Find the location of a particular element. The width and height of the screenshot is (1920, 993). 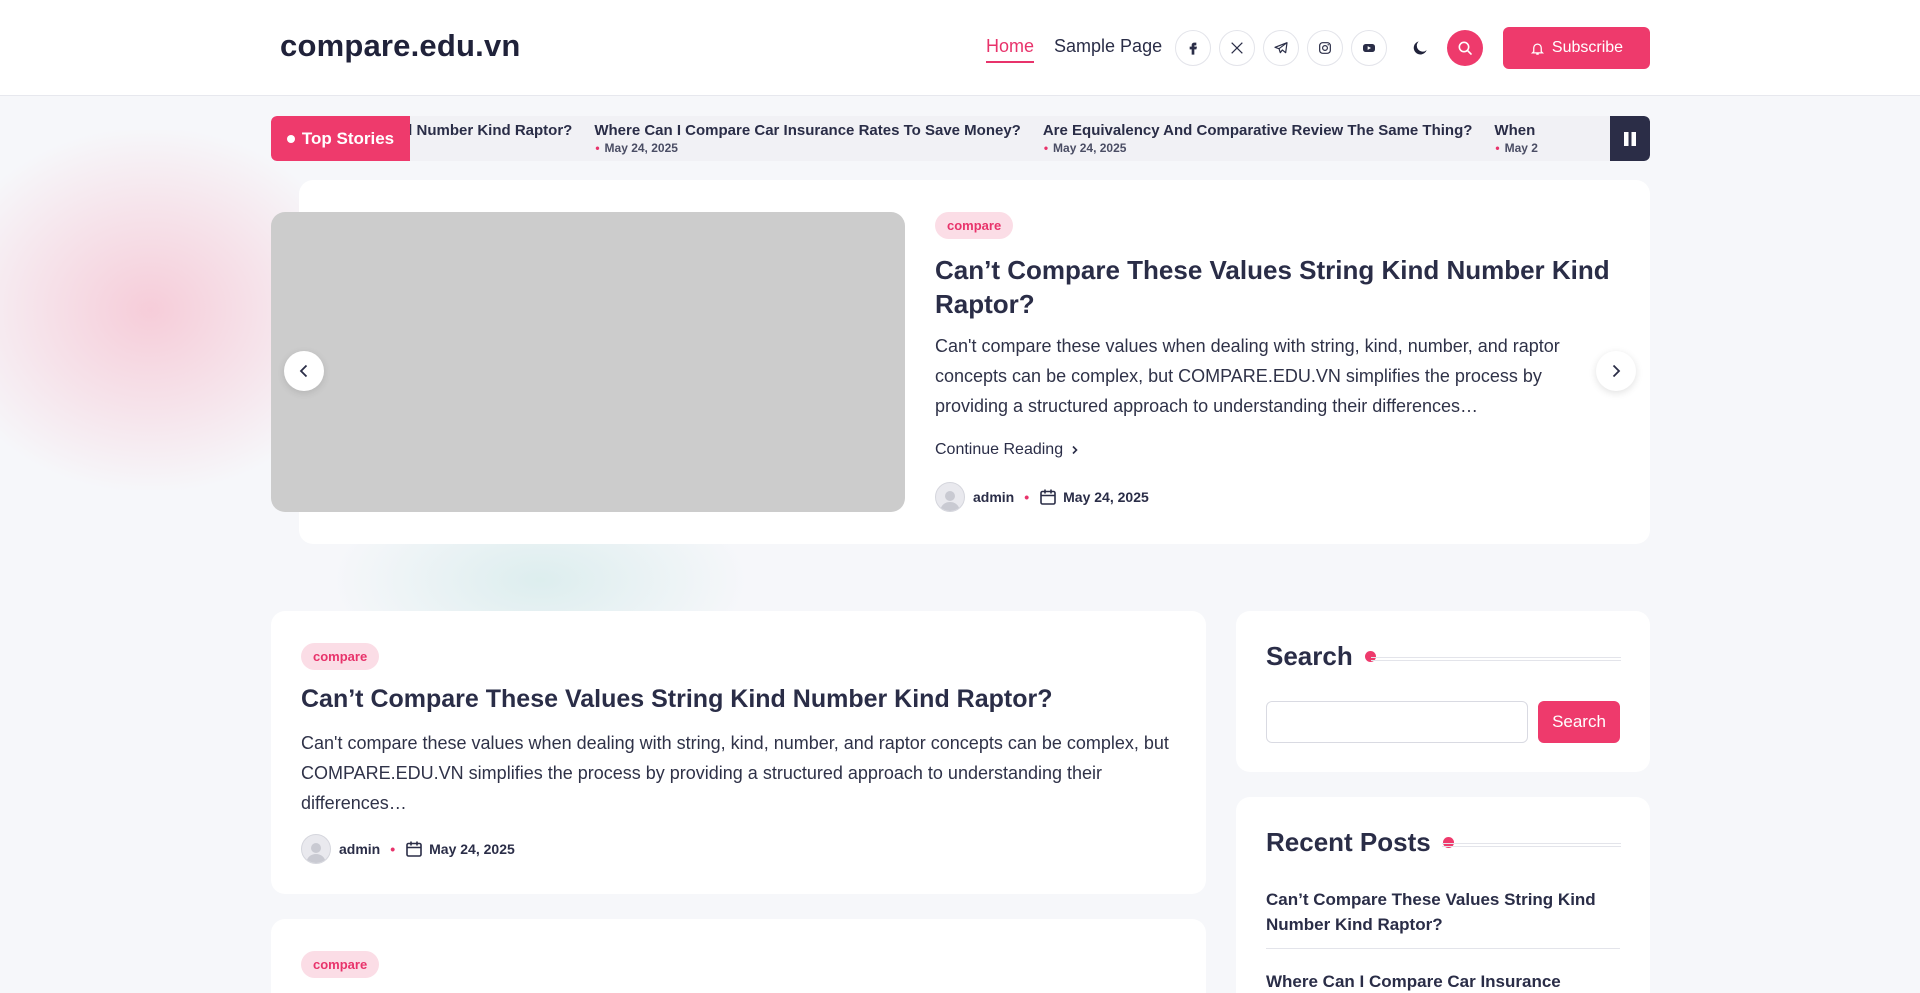

search-icon is located at coordinates (1465, 48).